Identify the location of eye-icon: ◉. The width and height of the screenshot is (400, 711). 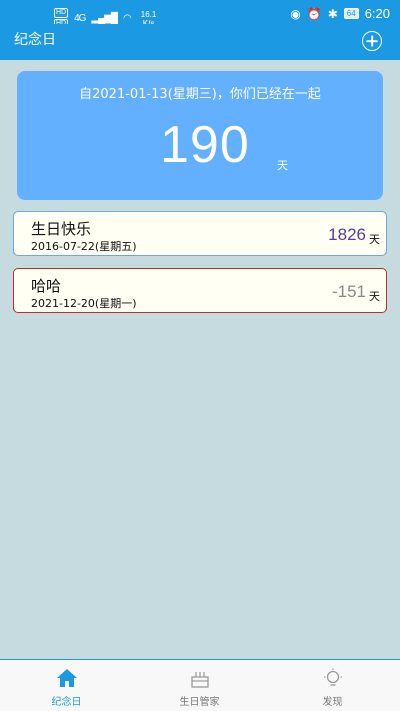
(295, 13).